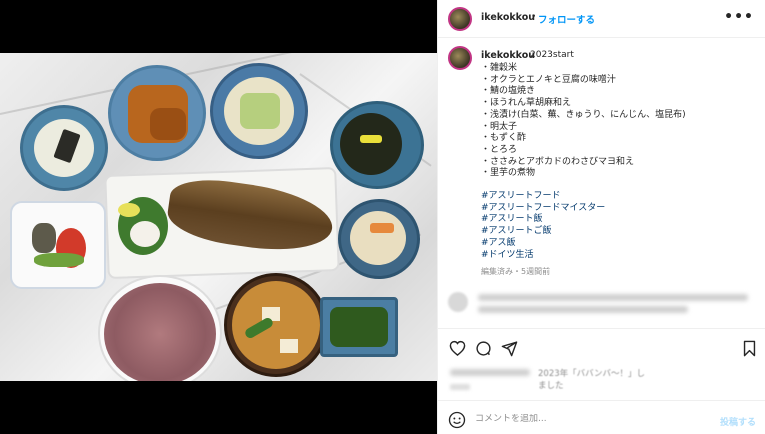 Image resolution: width=765 pixels, height=434 pixels. What do you see at coordinates (601, 348) in the screenshot?
I see `action-bar` at bounding box center [601, 348].